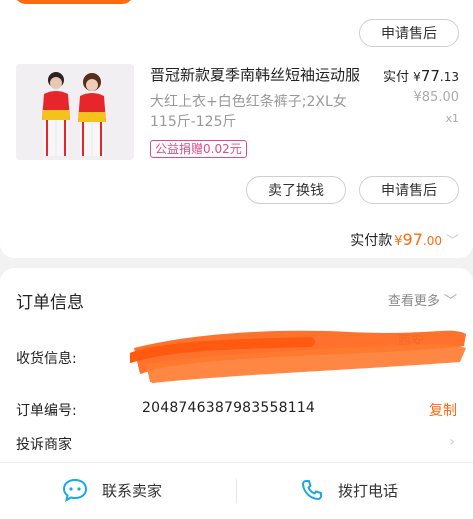  What do you see at coordinates (74, 2) in the screenshot?
I see `top-action-button-partial` at bounding box center [74, 2].